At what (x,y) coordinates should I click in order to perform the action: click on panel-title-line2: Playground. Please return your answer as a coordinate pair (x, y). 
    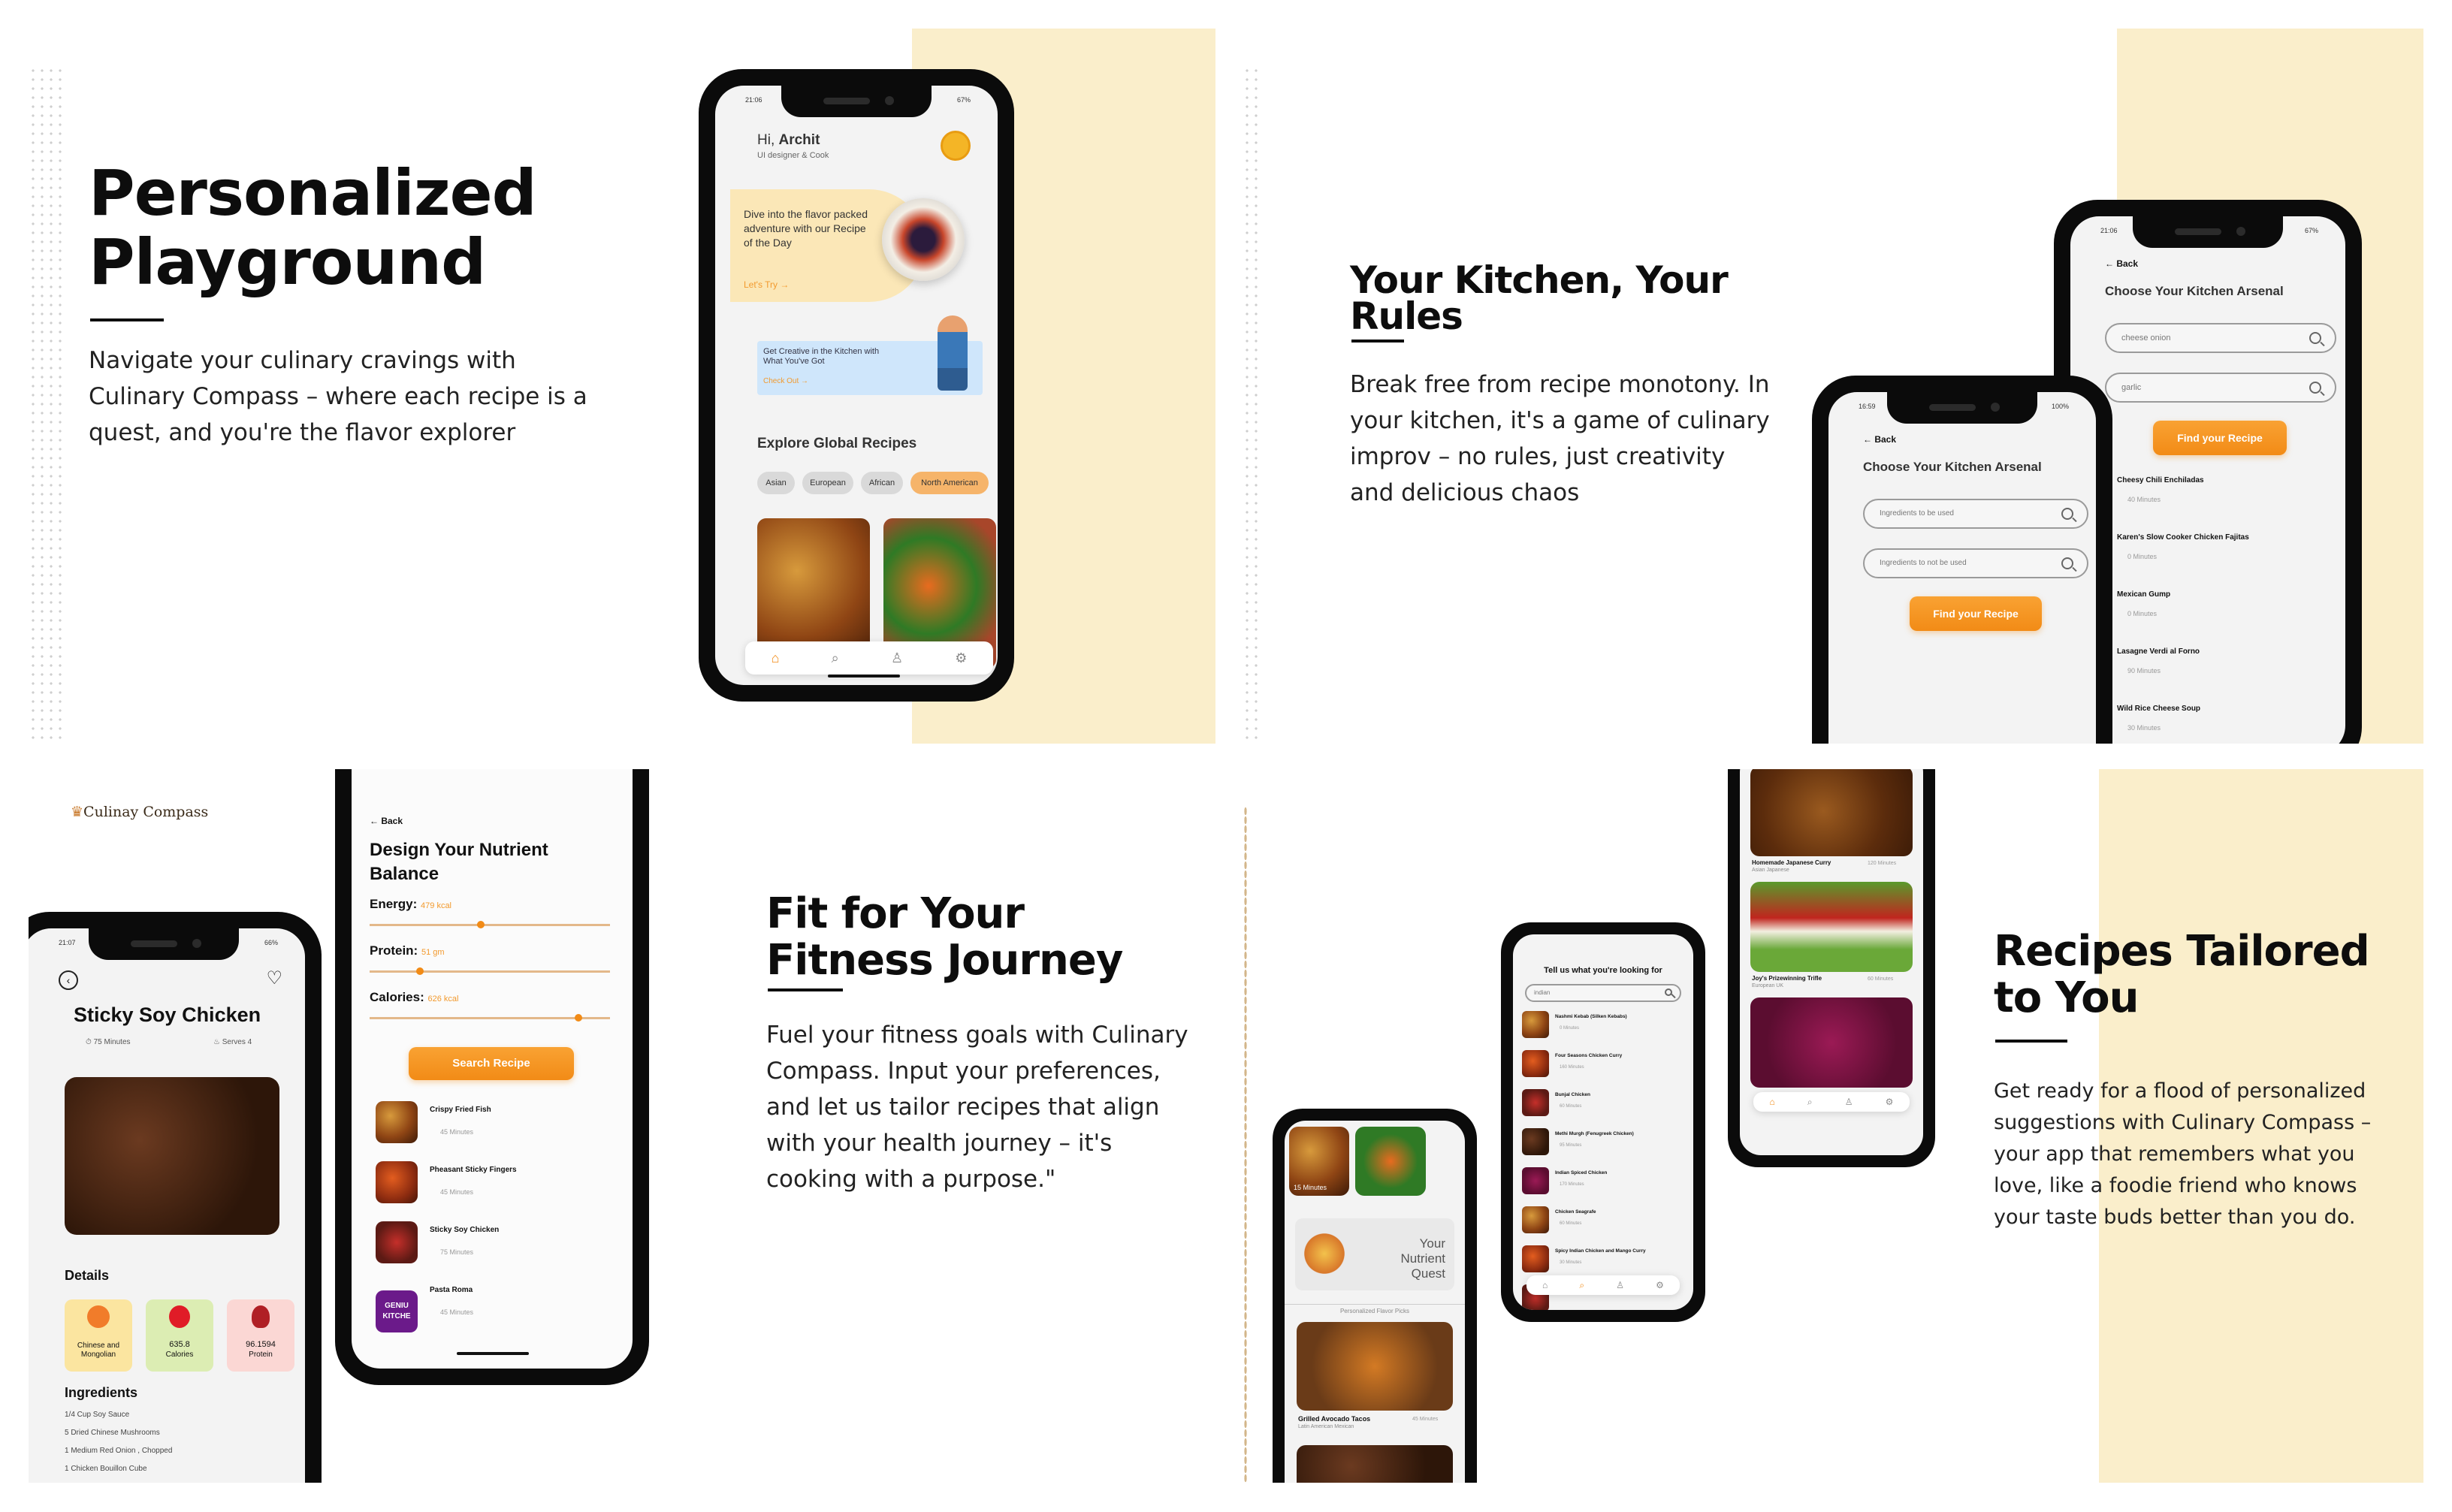
    Looking at the image, I should click on (287, 262).